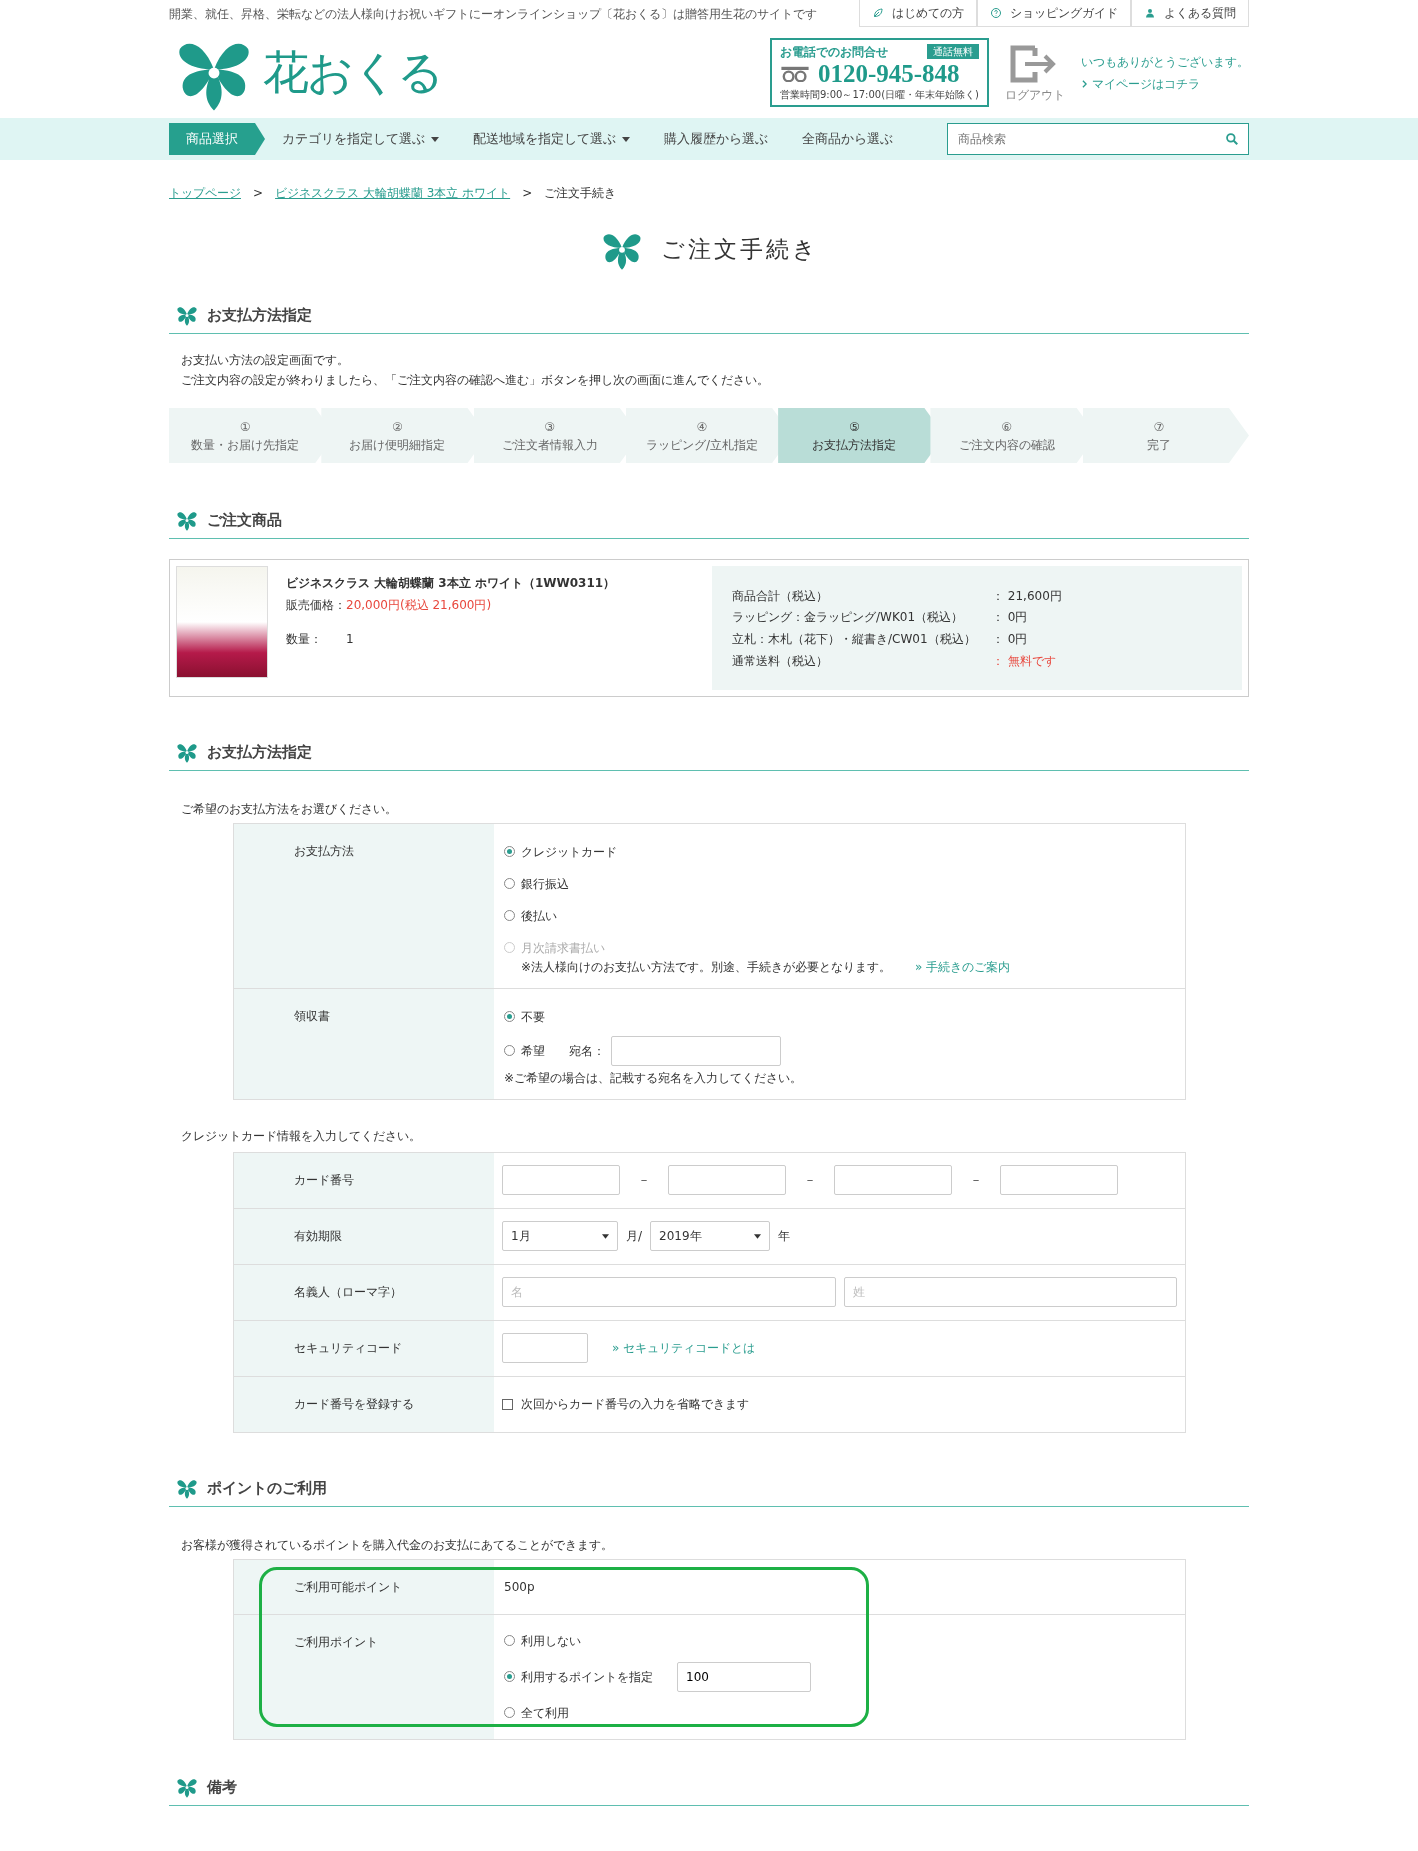 The height and width of the screenshot is (1851, 1418). What do you see at coordinates (419, 605) in the screenshot?
I see `price-value: 20,000円(税込 21,600円)` at bounding box center [419, 605].